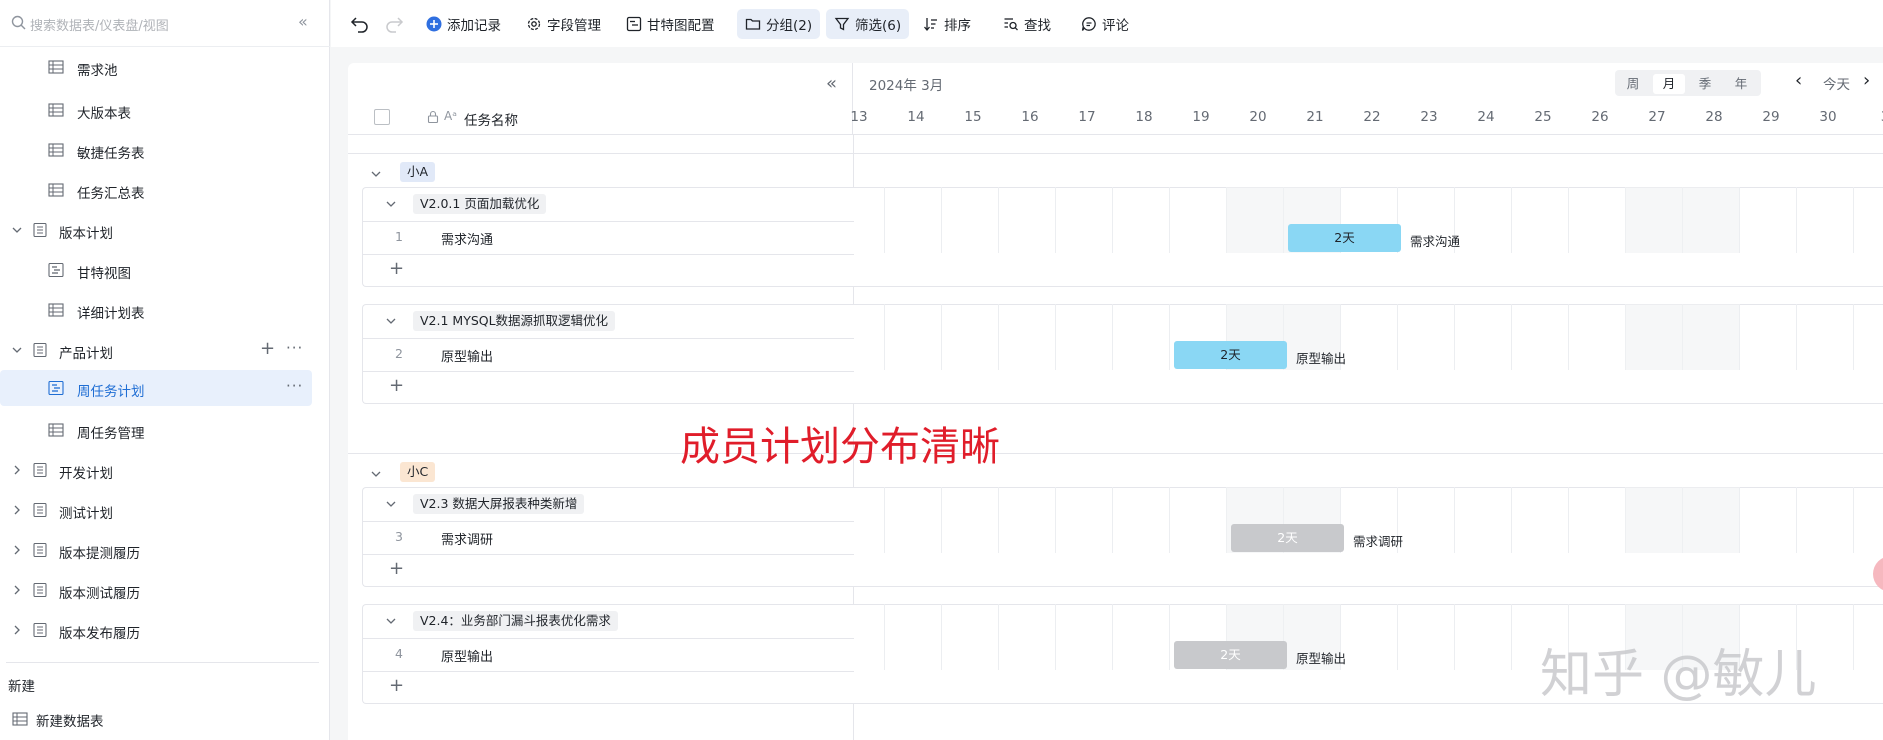 The width and height of the screenshot is (1883, 740). I want to click on undo-icon, so click(360, 23).